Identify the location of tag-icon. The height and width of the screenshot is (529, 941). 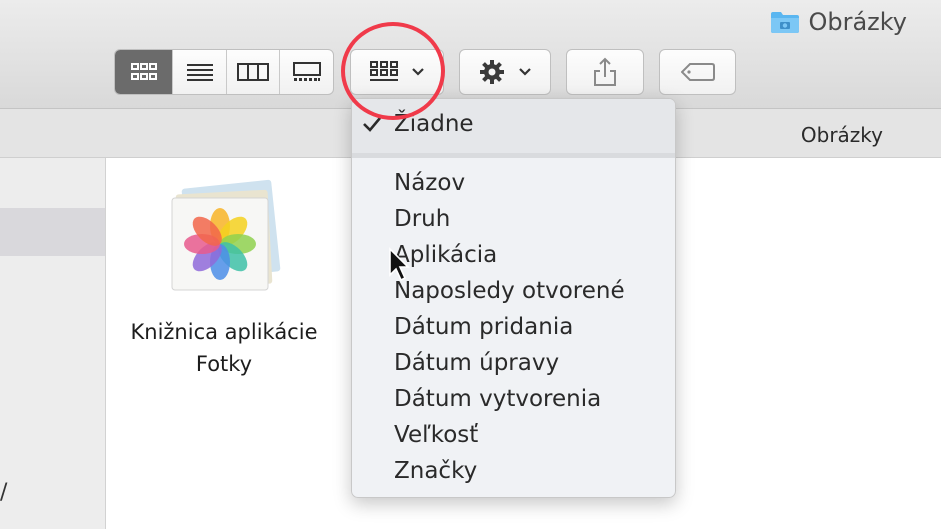
(697, 72).